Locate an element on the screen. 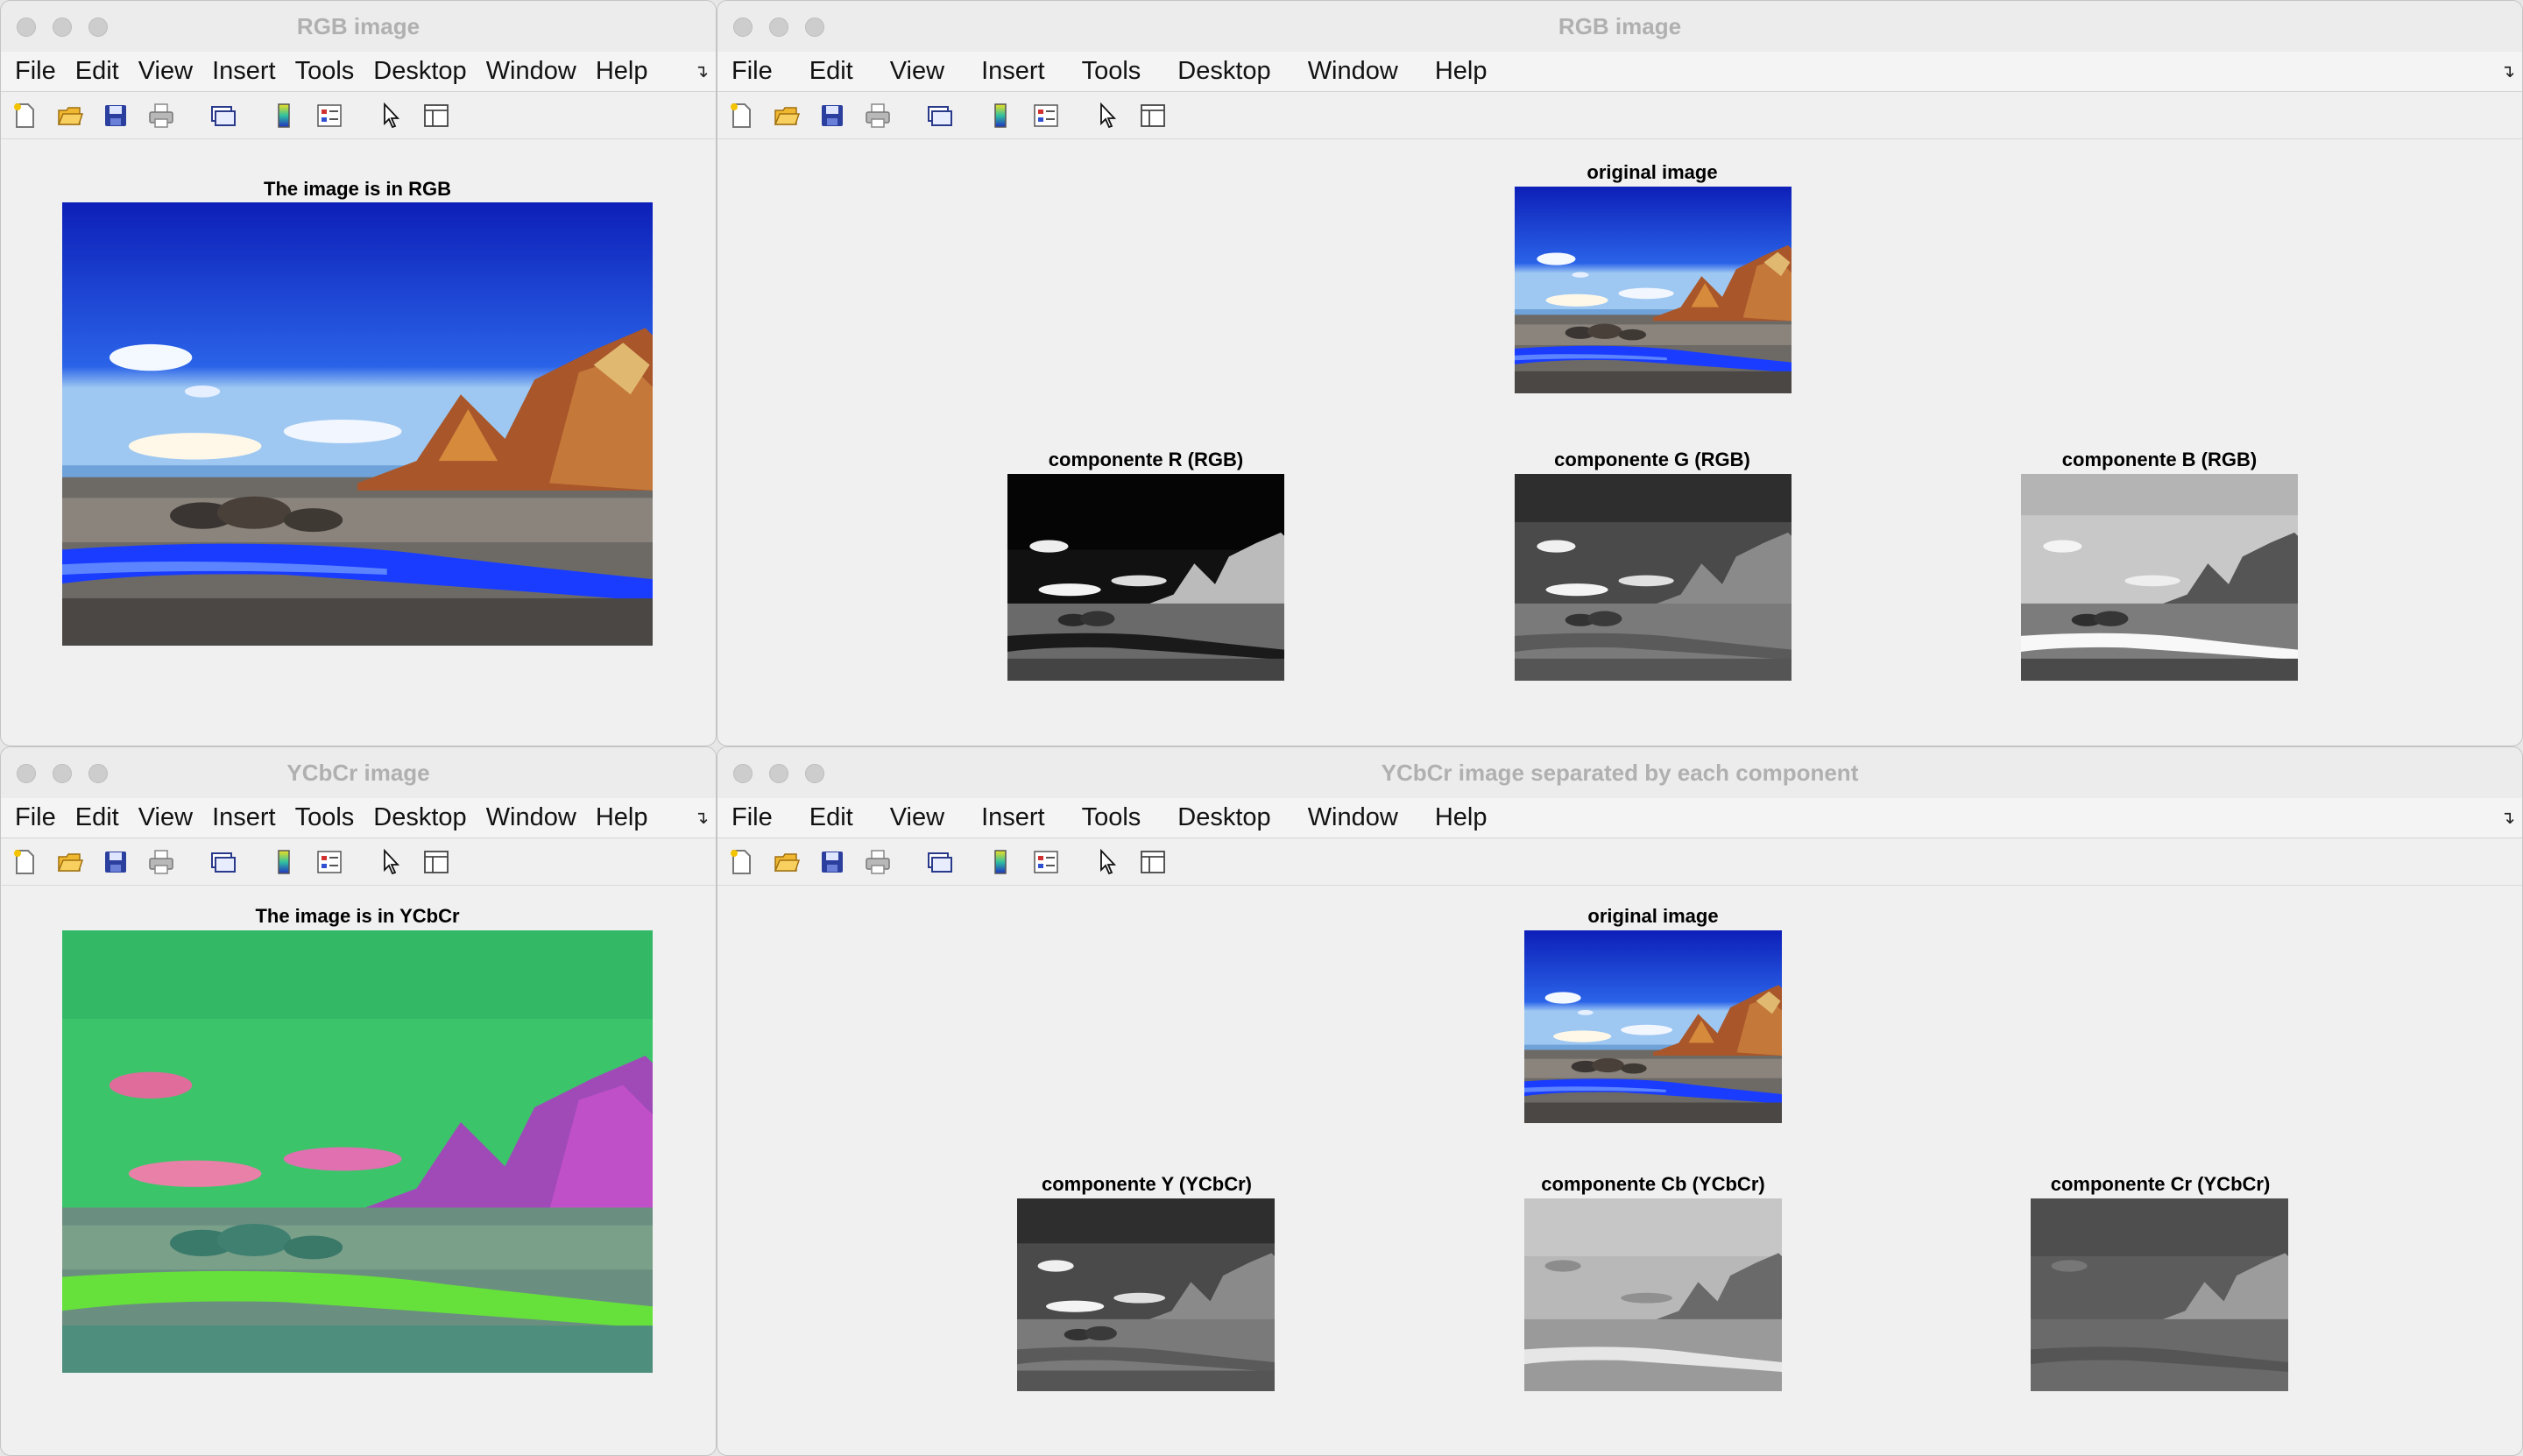 Image resolution: width=2523 pixels, height=1456 pixels. axes-title: The image is in YCbCr is located at coordinates (357, 916).